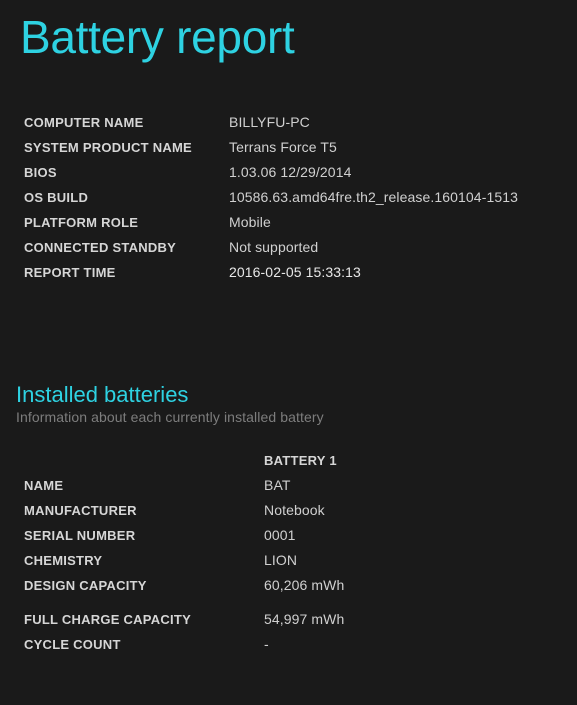 Image resolution: width=577 pixels, height=705 pixels. I want to click on row-value: Not supported, so click(274, 247).